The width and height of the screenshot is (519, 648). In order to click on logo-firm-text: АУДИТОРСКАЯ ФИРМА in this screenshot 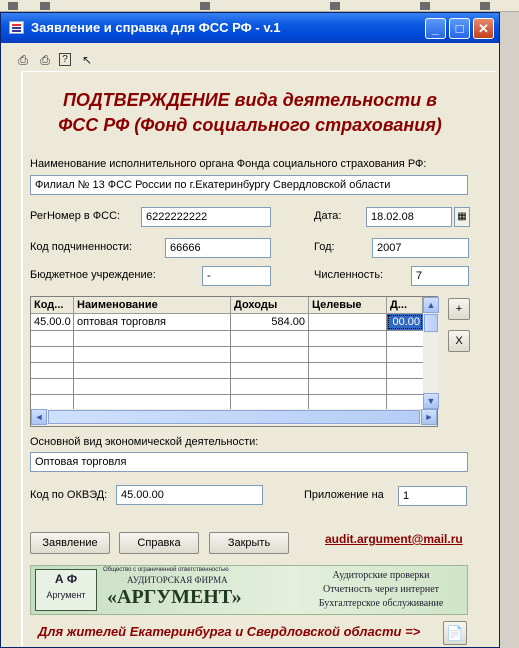, I will do `click(177, 580)`.